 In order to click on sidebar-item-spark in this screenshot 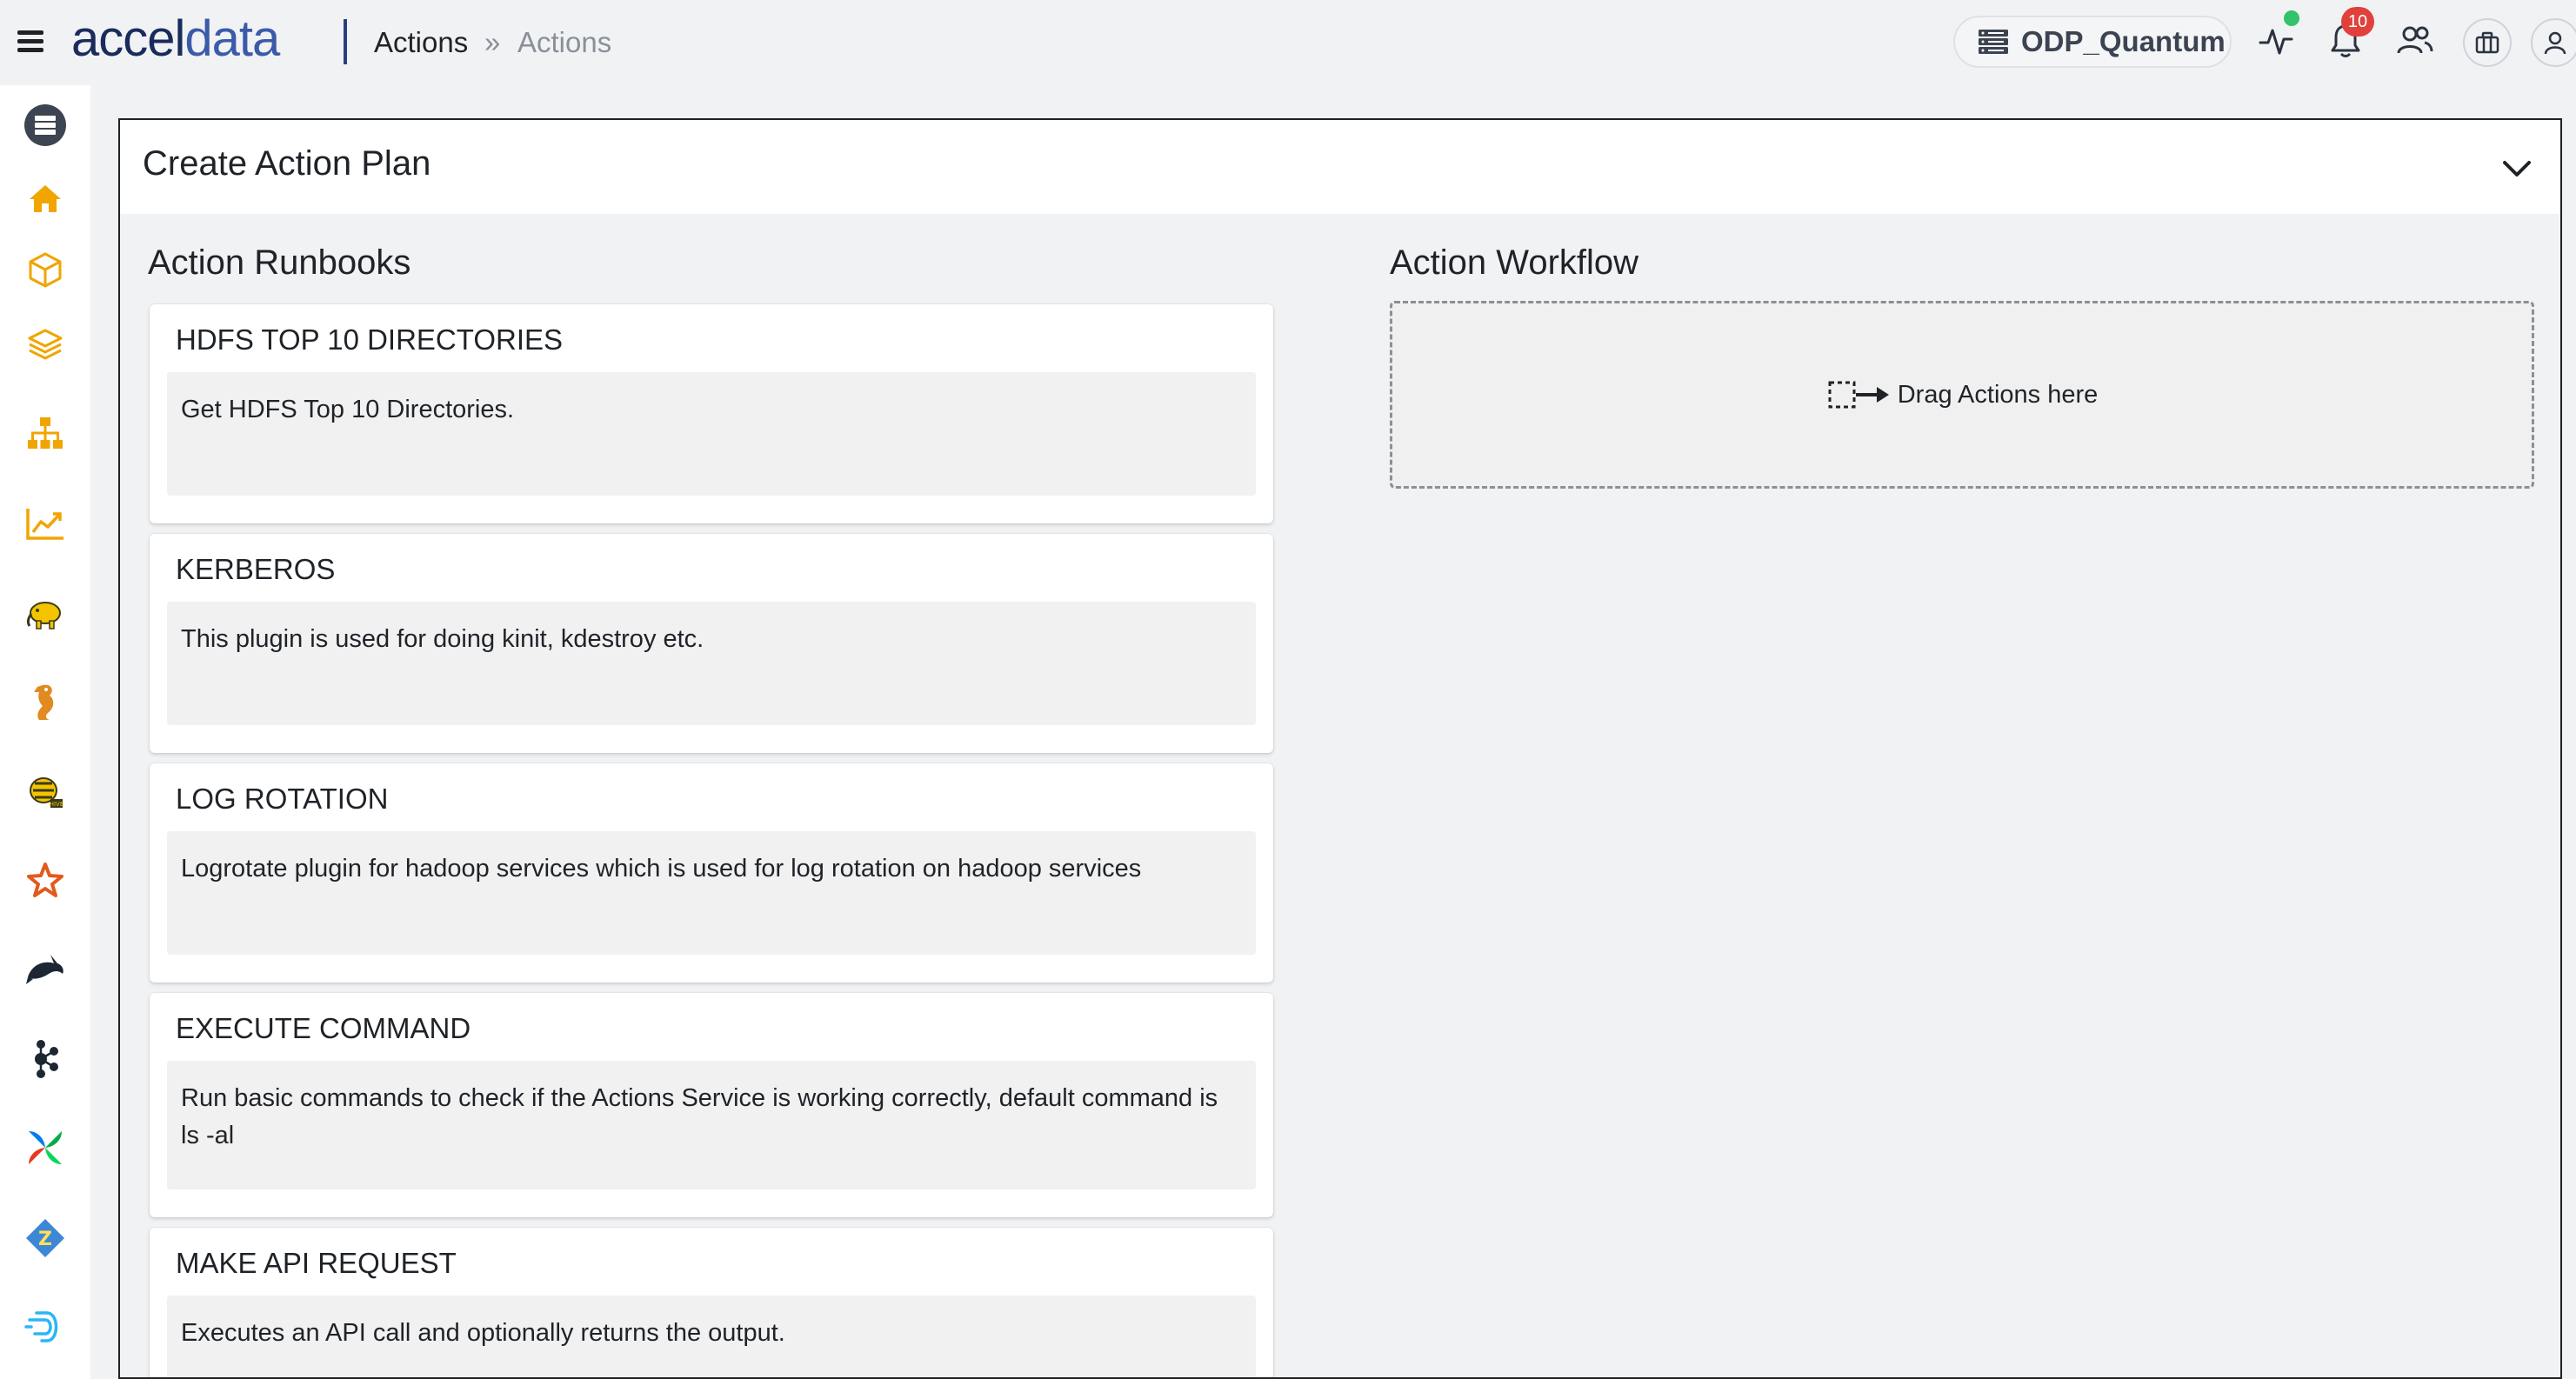, I will do `click(45, 880)`.